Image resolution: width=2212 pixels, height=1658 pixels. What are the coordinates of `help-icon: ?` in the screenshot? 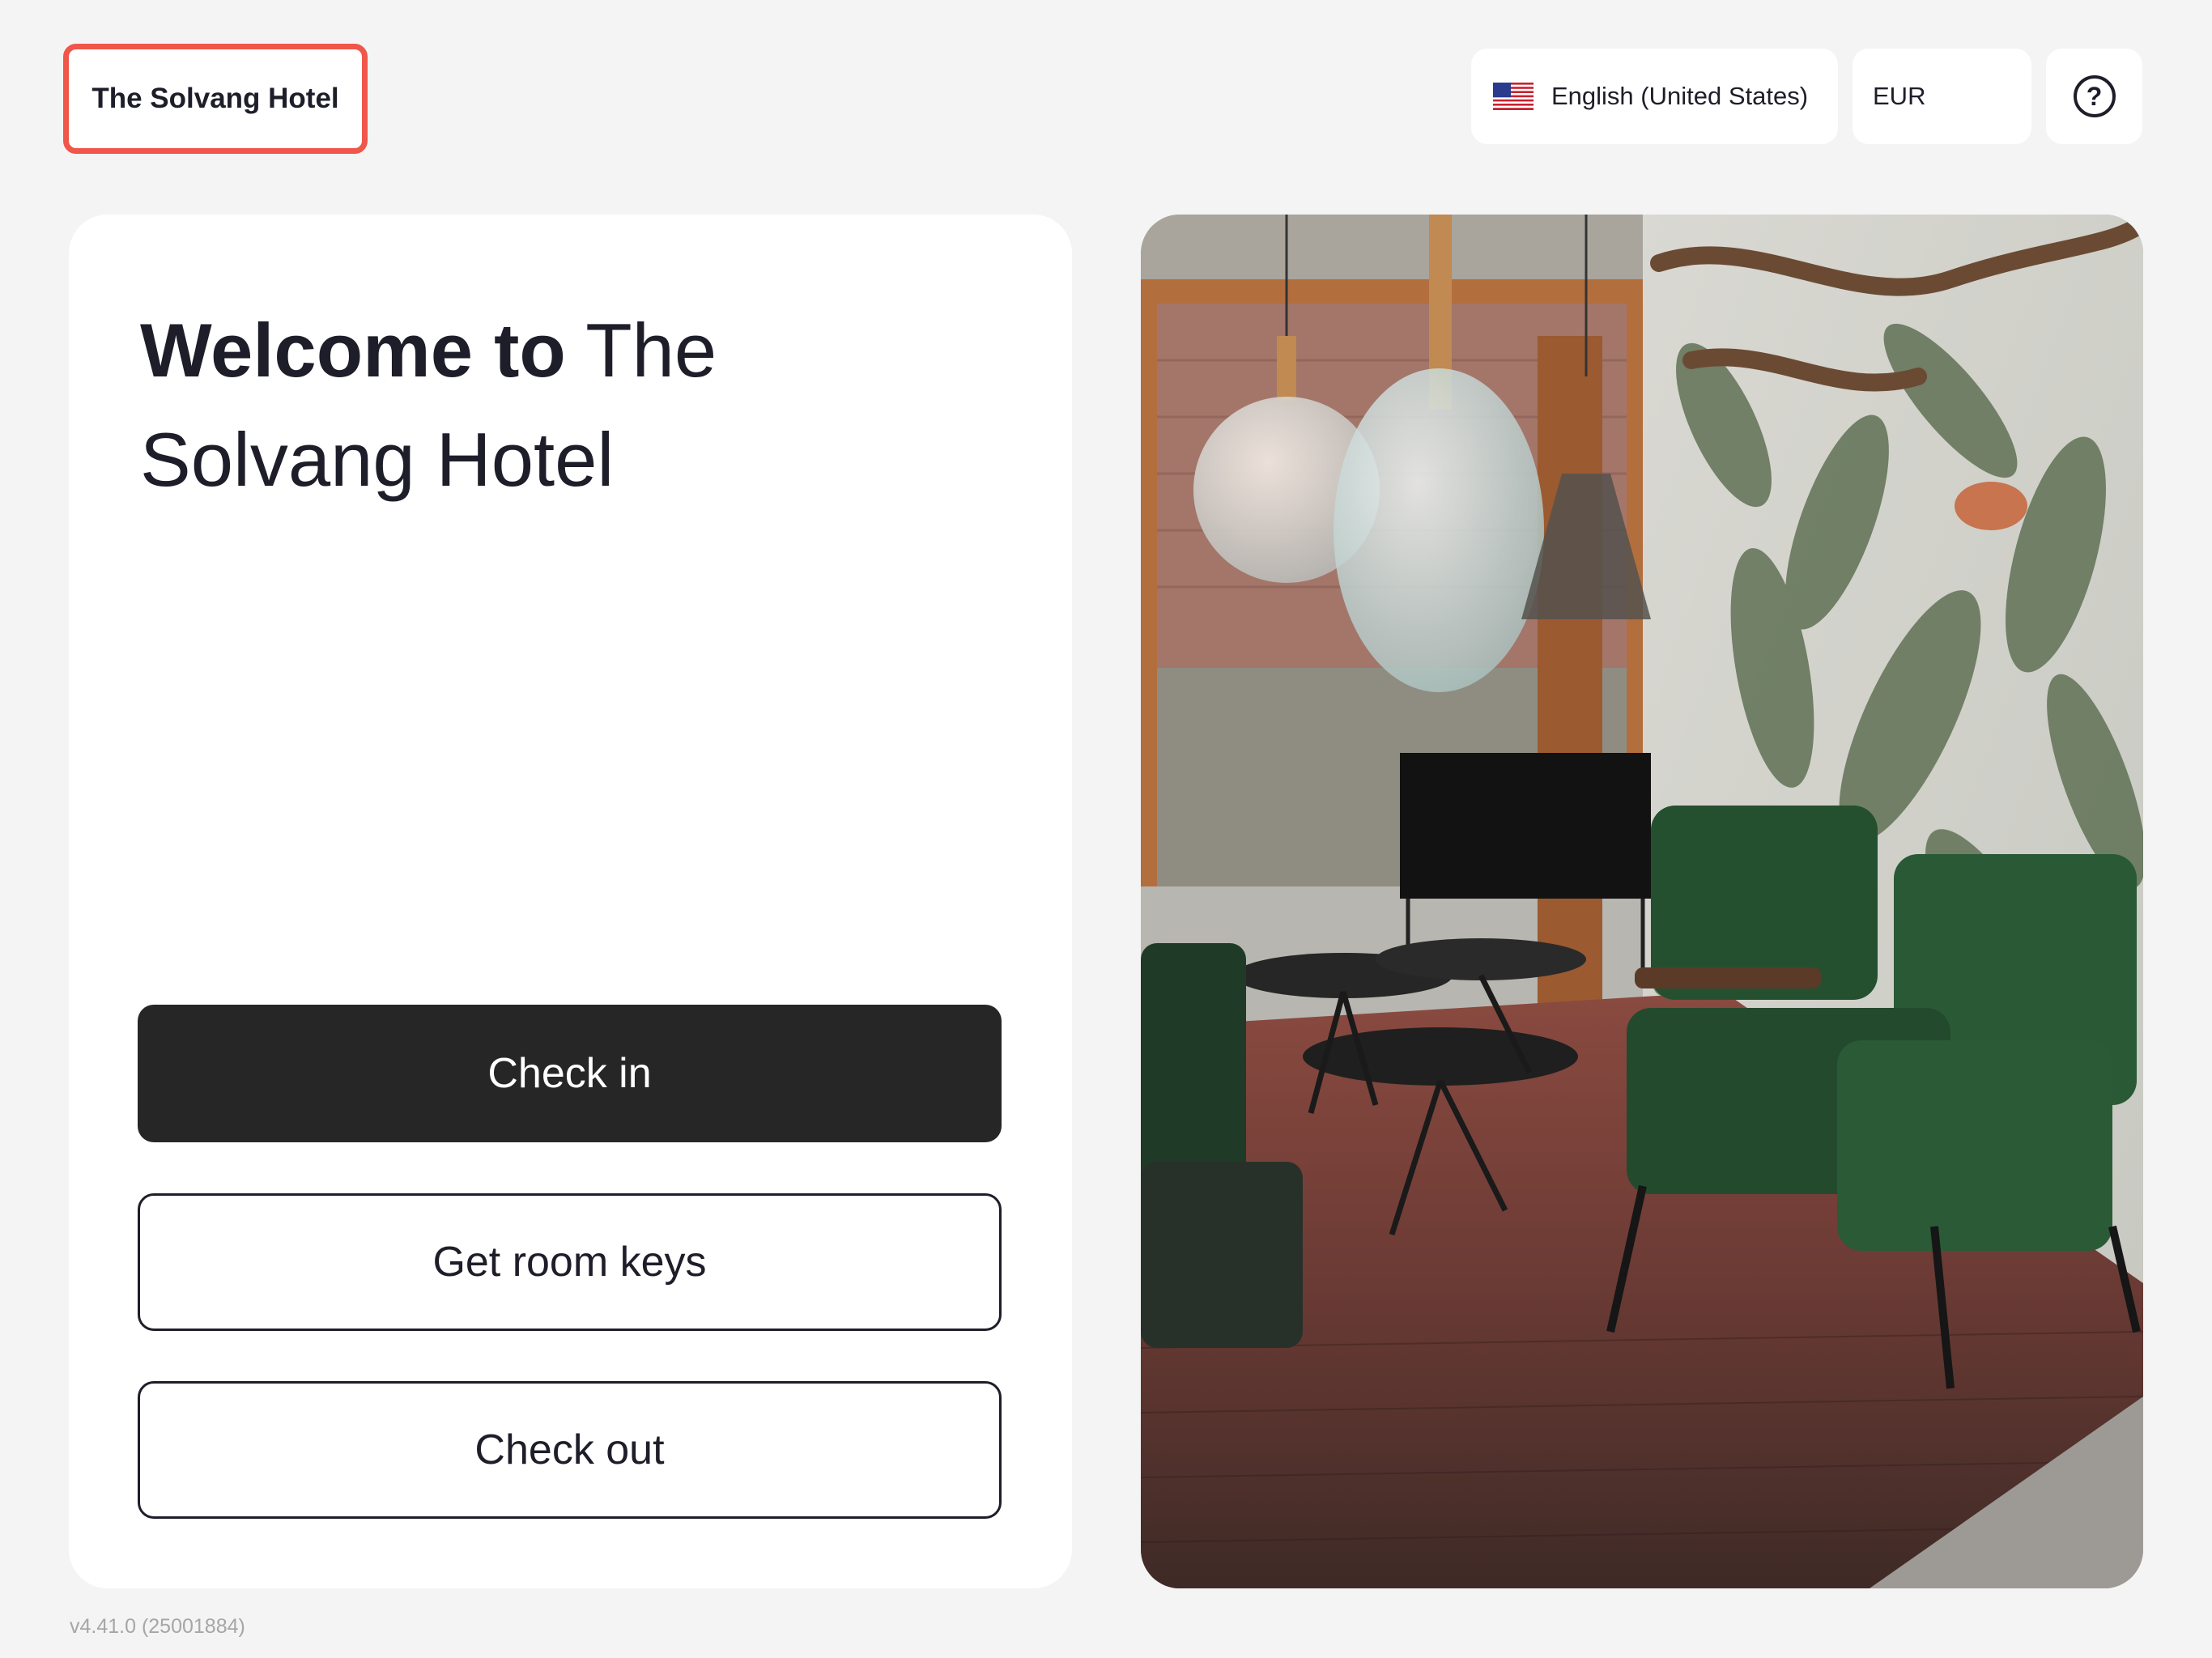 It's located at (2095, 96).